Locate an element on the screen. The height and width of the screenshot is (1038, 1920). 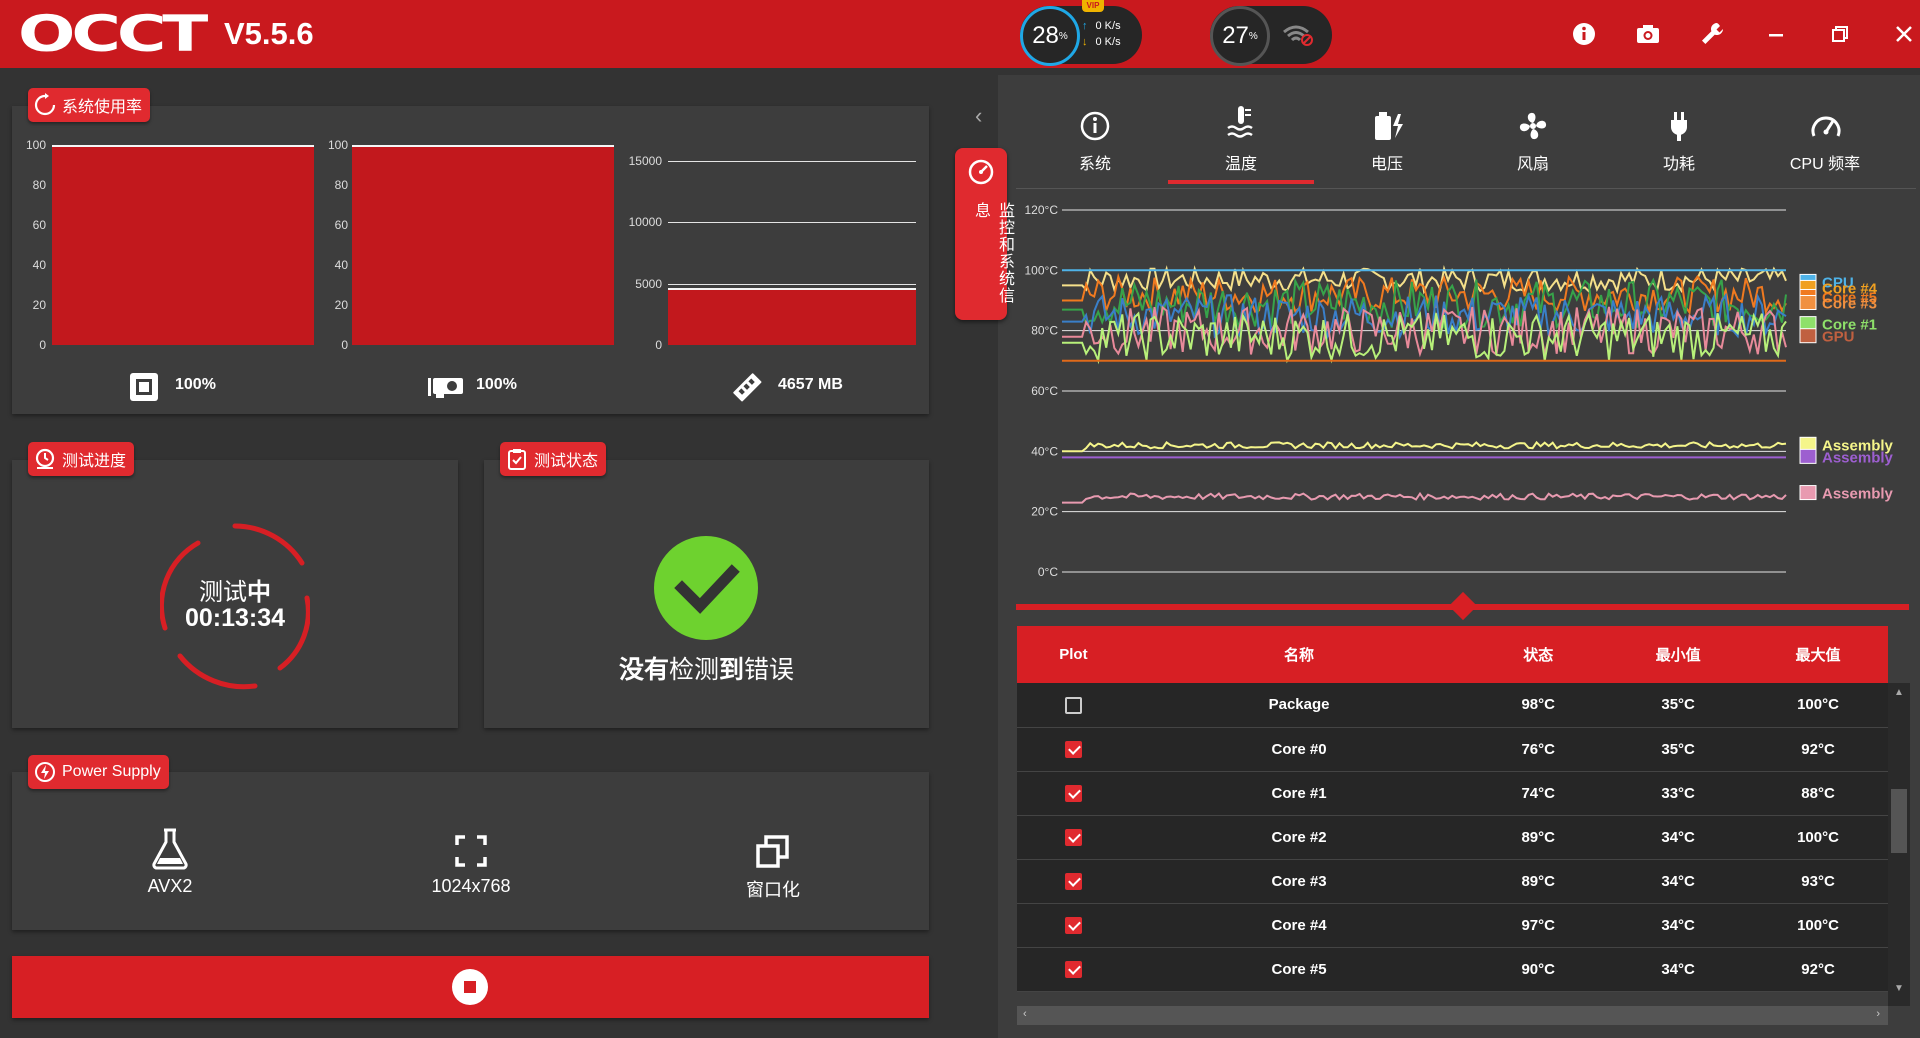
gpu-usage-area is located at coordinates (483, 245).